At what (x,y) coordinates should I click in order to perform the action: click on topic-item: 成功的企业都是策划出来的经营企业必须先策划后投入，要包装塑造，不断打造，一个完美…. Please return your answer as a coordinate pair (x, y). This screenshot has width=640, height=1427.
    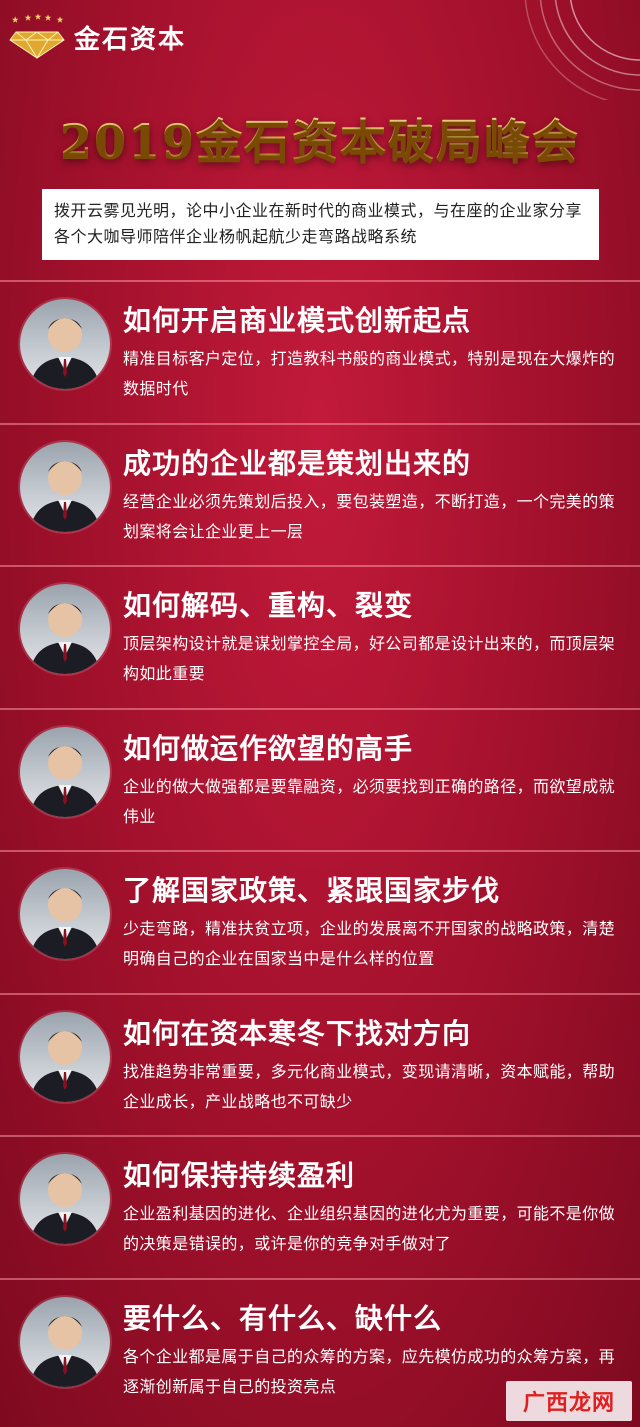
    Looking at the image, I should click on (320, 497).